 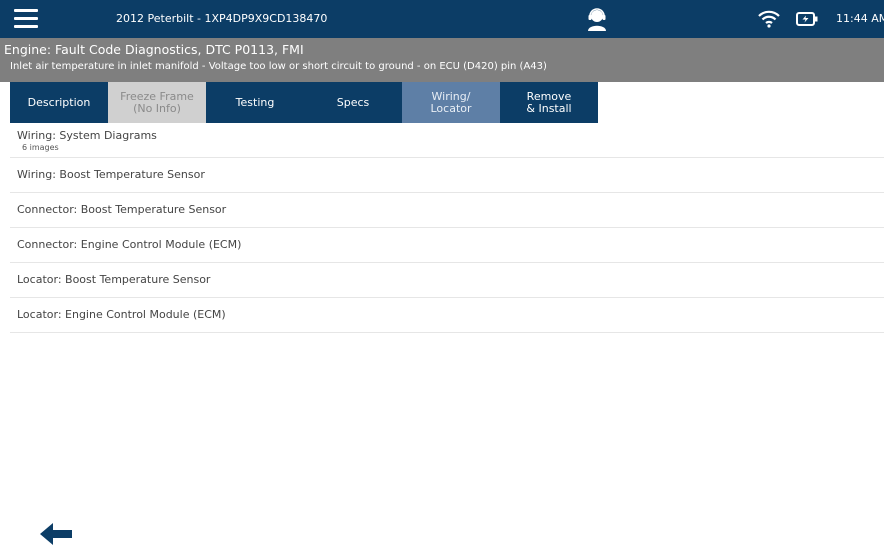 What do you see at coordinates (26, 19) in the screenshot?
I see `menu-icon` at bounding box center [26, 19].